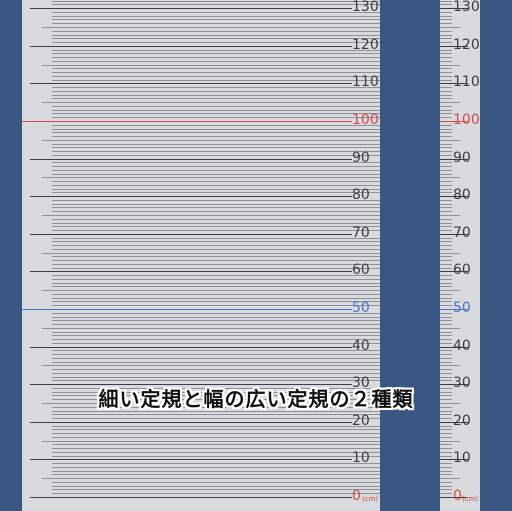  What do you see at coordinates (356, 496) in the screenshot?
I see `ruler-label-0: 0` at bounding box center [356, 496].